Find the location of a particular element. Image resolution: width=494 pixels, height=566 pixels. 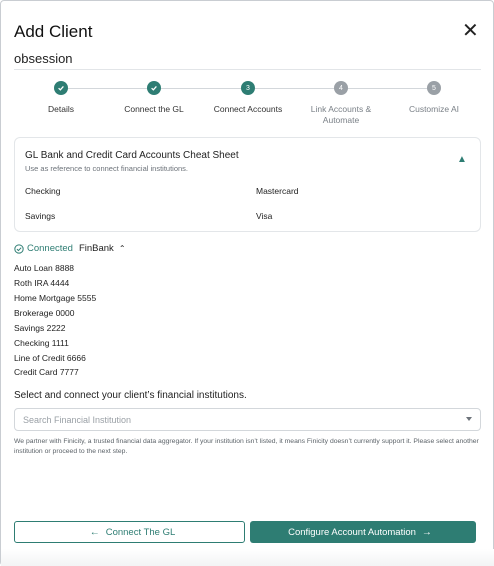

cheat-sheet-item: Visa is located at coordinates (264, 216).